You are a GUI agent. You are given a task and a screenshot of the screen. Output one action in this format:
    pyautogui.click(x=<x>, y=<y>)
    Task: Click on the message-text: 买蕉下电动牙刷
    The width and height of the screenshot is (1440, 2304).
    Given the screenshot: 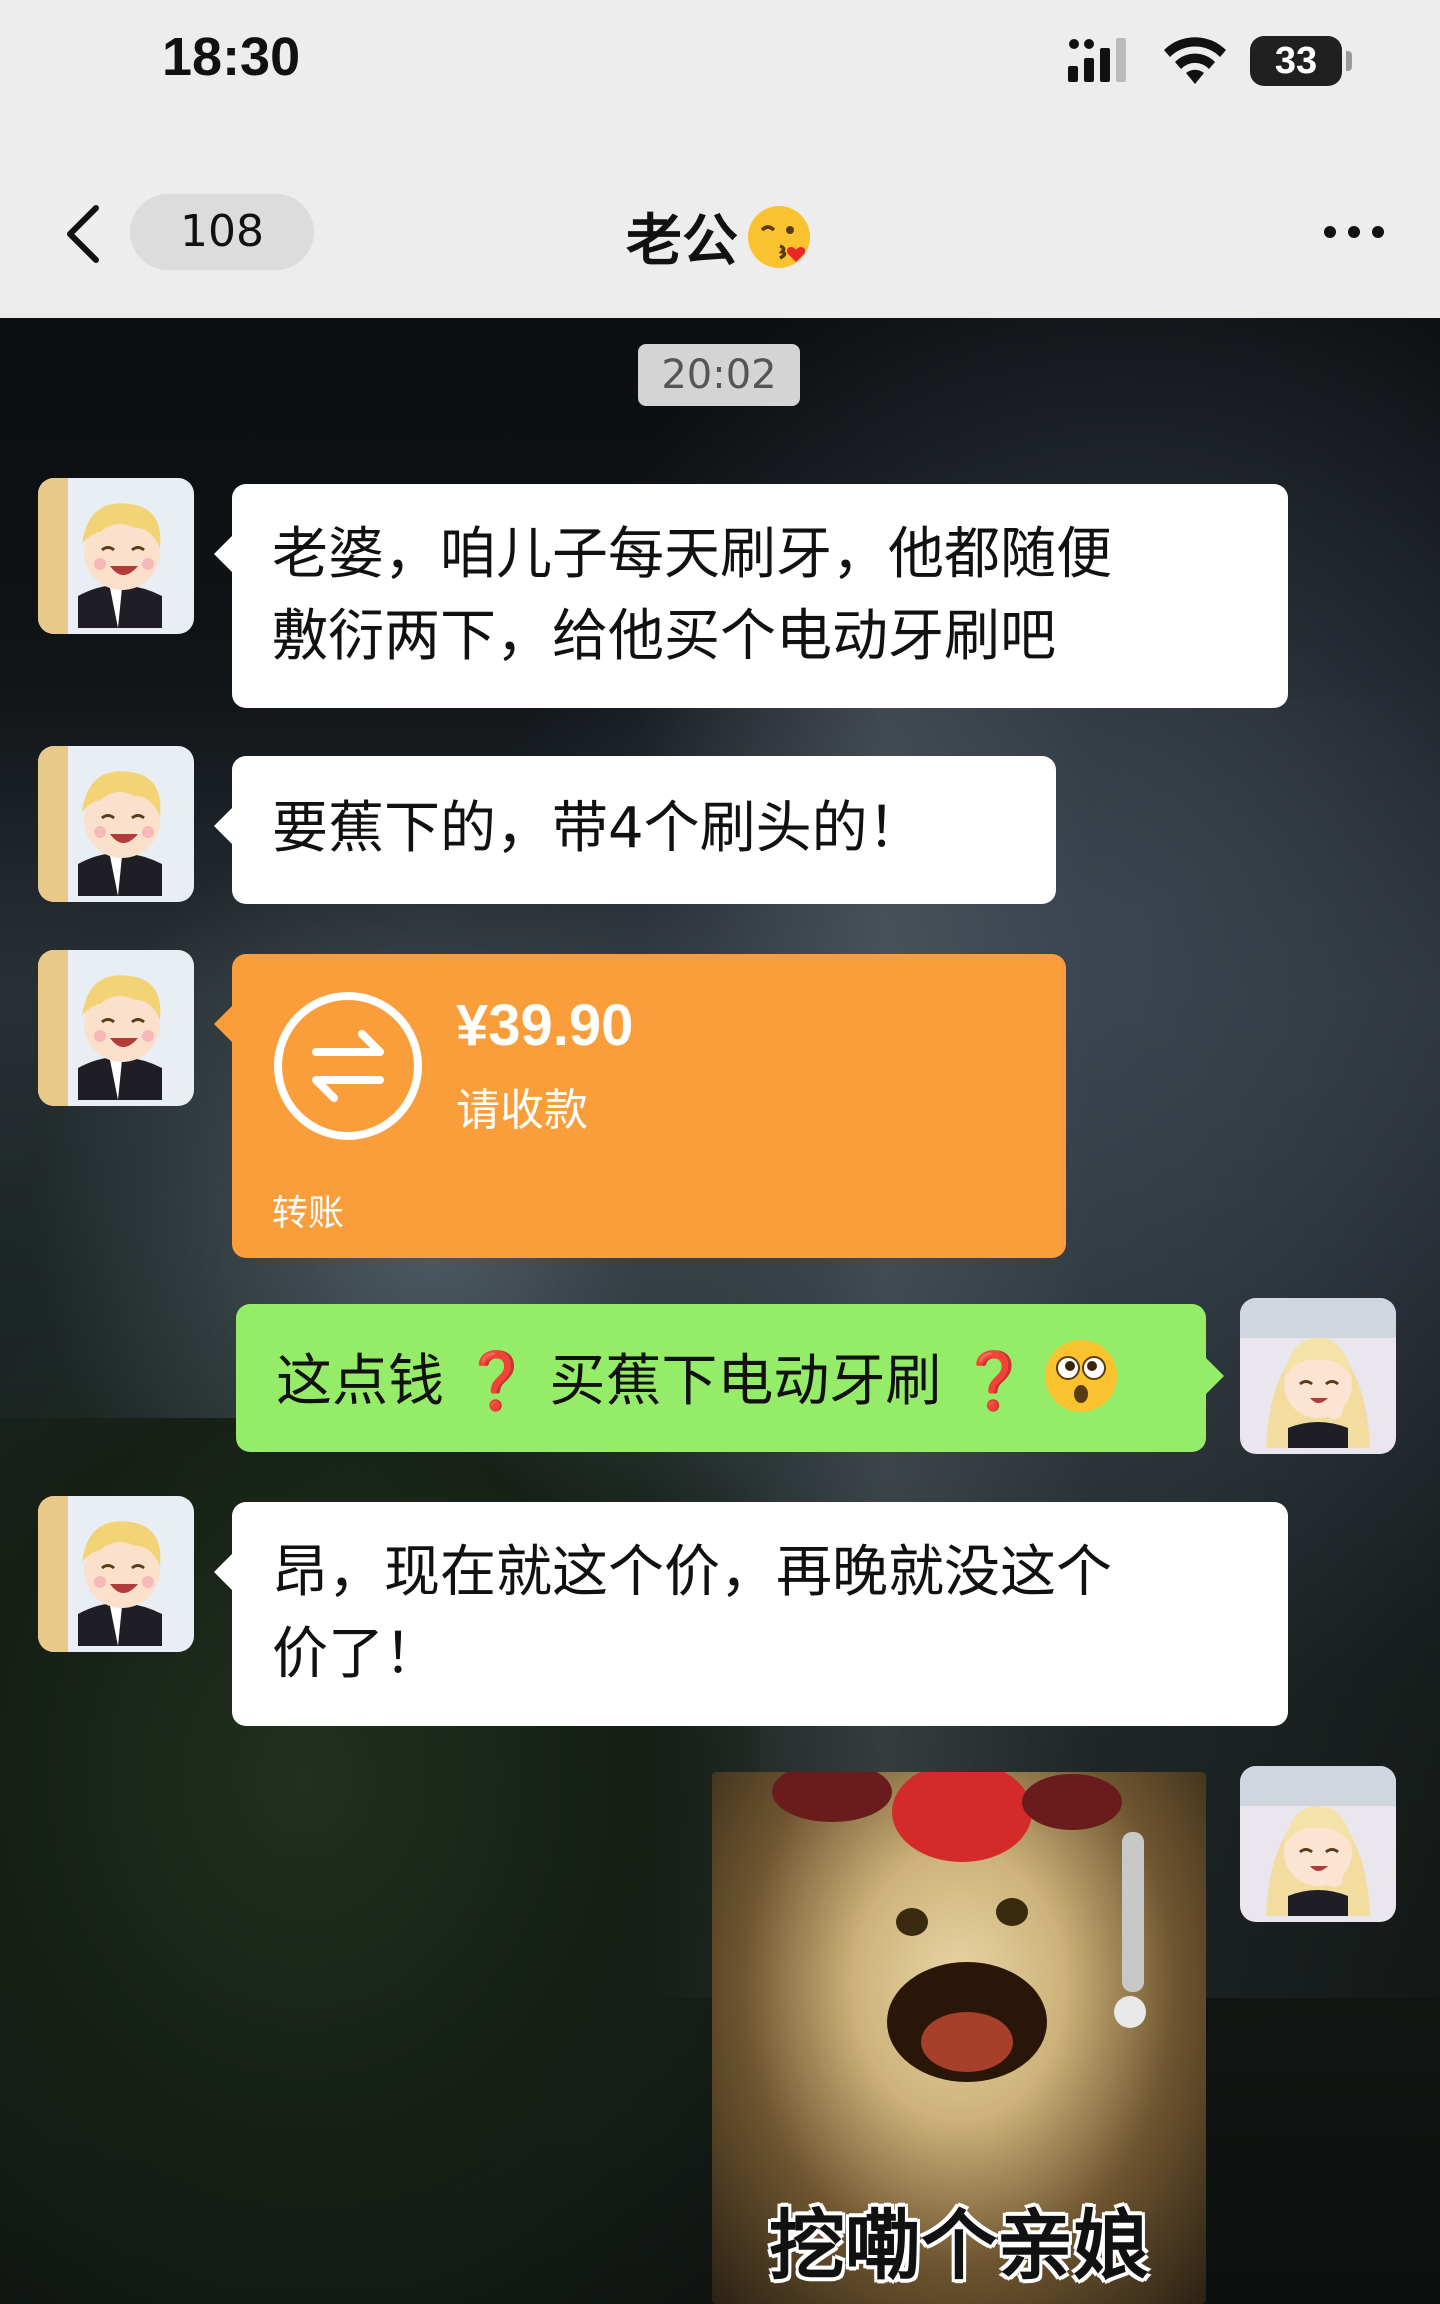 What is the action you would take?
    pyautogui.click(x=745, y=1381)
    